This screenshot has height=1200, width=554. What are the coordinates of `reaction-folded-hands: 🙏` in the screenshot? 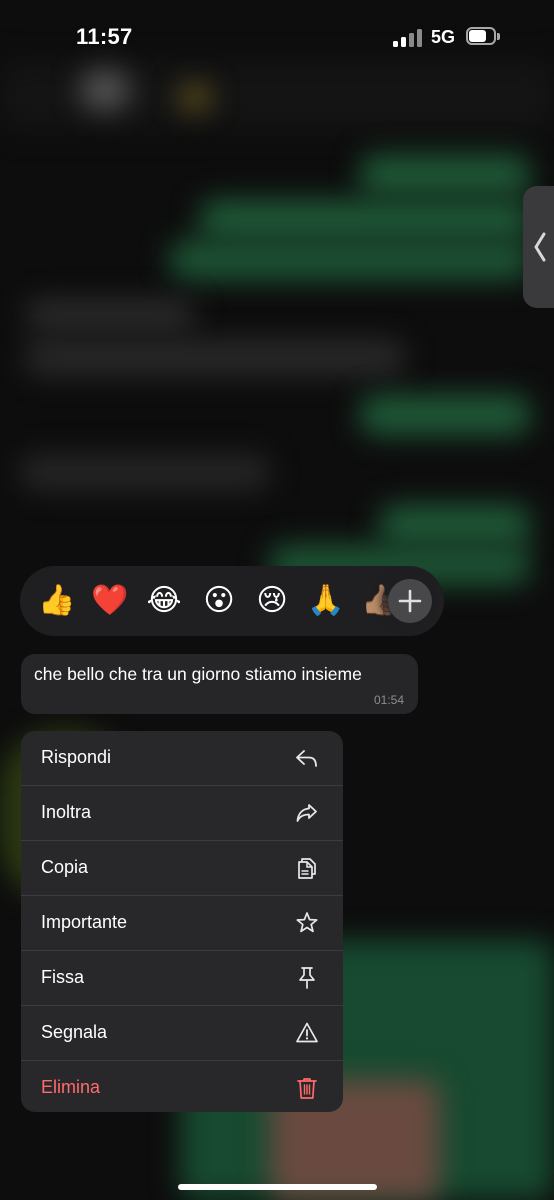 It's located at (326, 601).